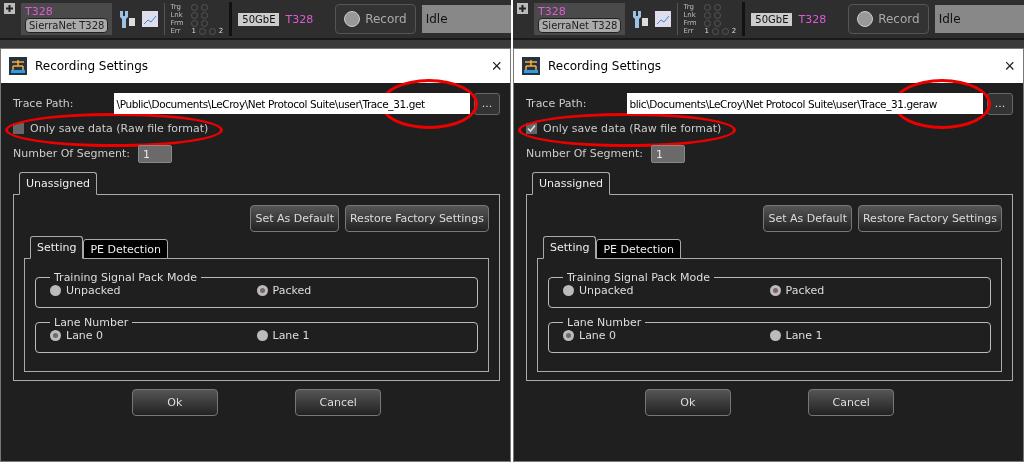 The image size is (1025, 462). I want to click on trace-path-field: \Public\Documents\LeCroy\Net Protocol Suite\user\Trace_31.get, so click(291, 103).